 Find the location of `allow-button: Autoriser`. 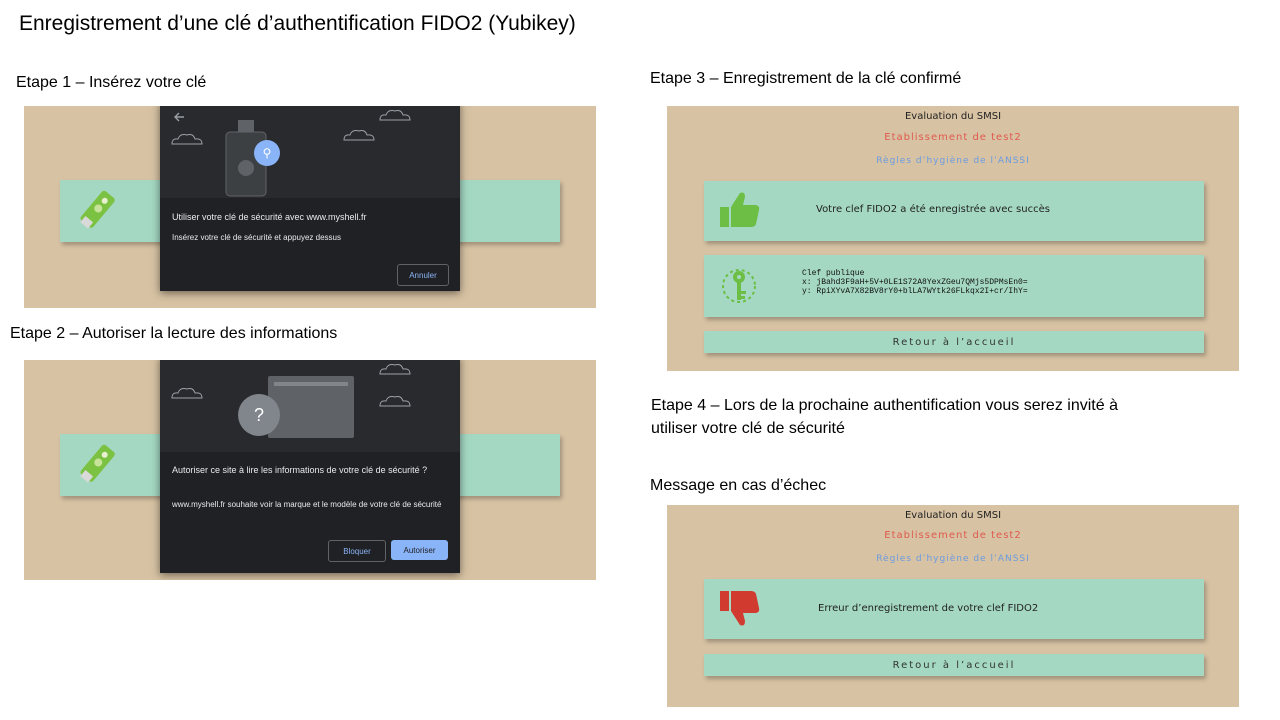

allow-button: Autoriser is located at coordinates (419, 550).